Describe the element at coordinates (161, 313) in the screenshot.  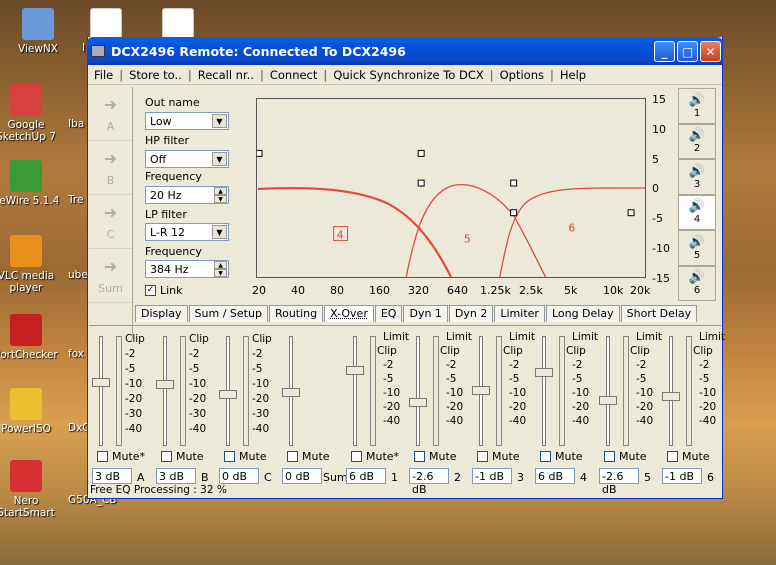
I see `tab-display: Display` at that location.